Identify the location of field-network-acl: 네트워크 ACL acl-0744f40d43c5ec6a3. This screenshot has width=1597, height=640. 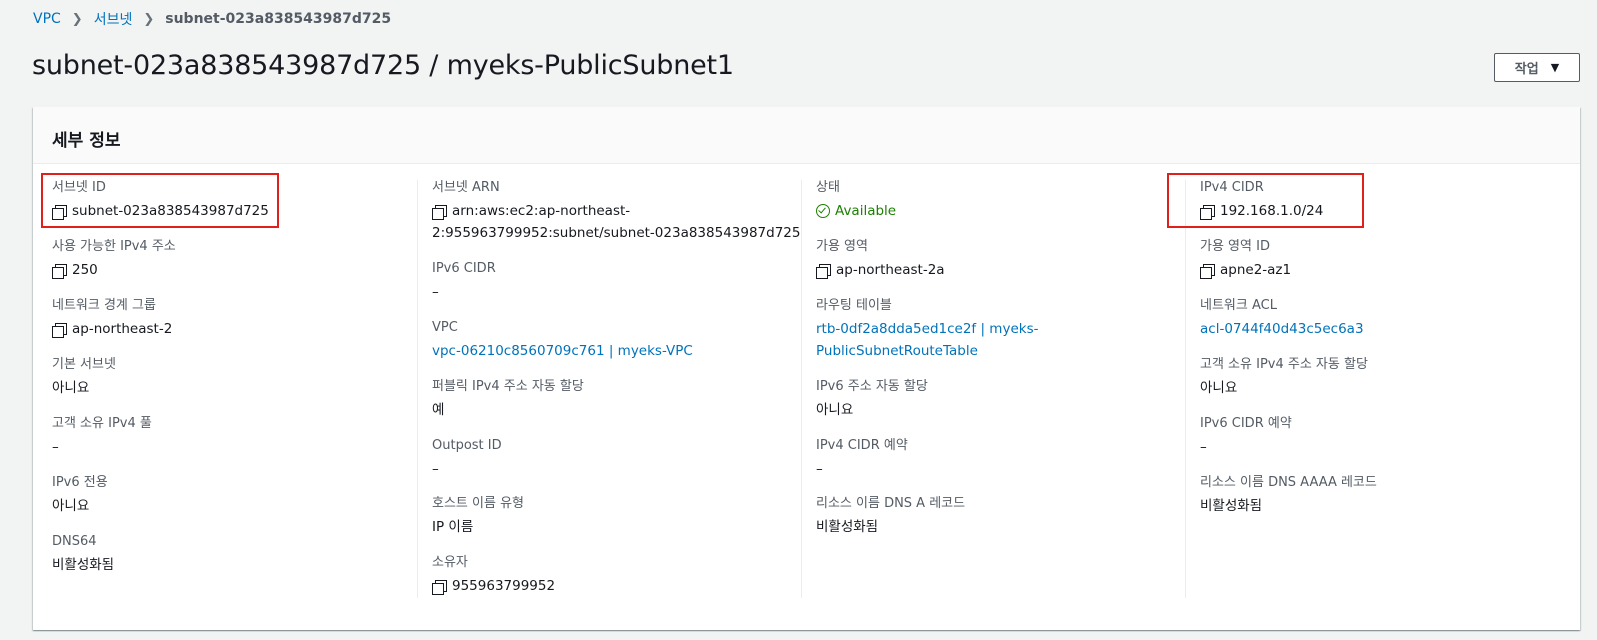
(1282, 319).